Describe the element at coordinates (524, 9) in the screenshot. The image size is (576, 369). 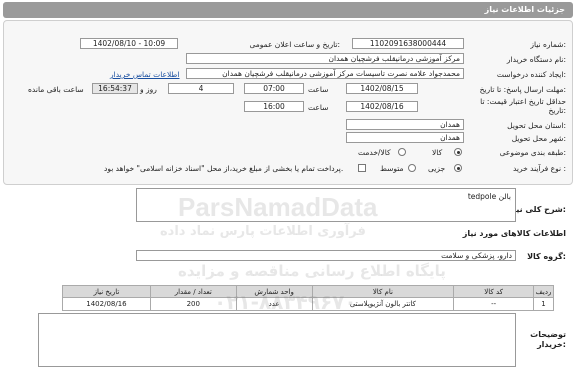
I see `page-title: جزئیات اطلاعات نیاز` at that location.